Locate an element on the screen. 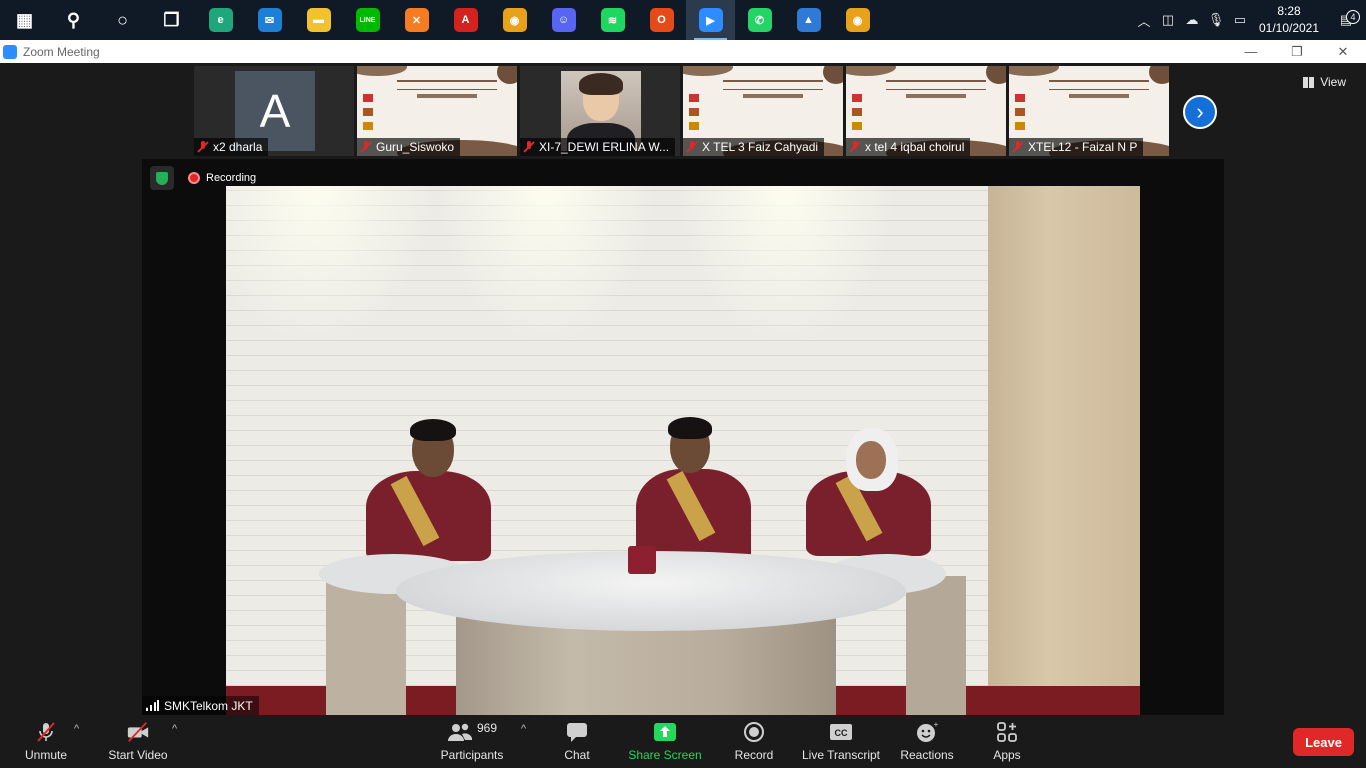 This screenshot has width=1366, height=768. participant-name: XTEL12 - Faizal N P is located at coordinates (1083, 147).